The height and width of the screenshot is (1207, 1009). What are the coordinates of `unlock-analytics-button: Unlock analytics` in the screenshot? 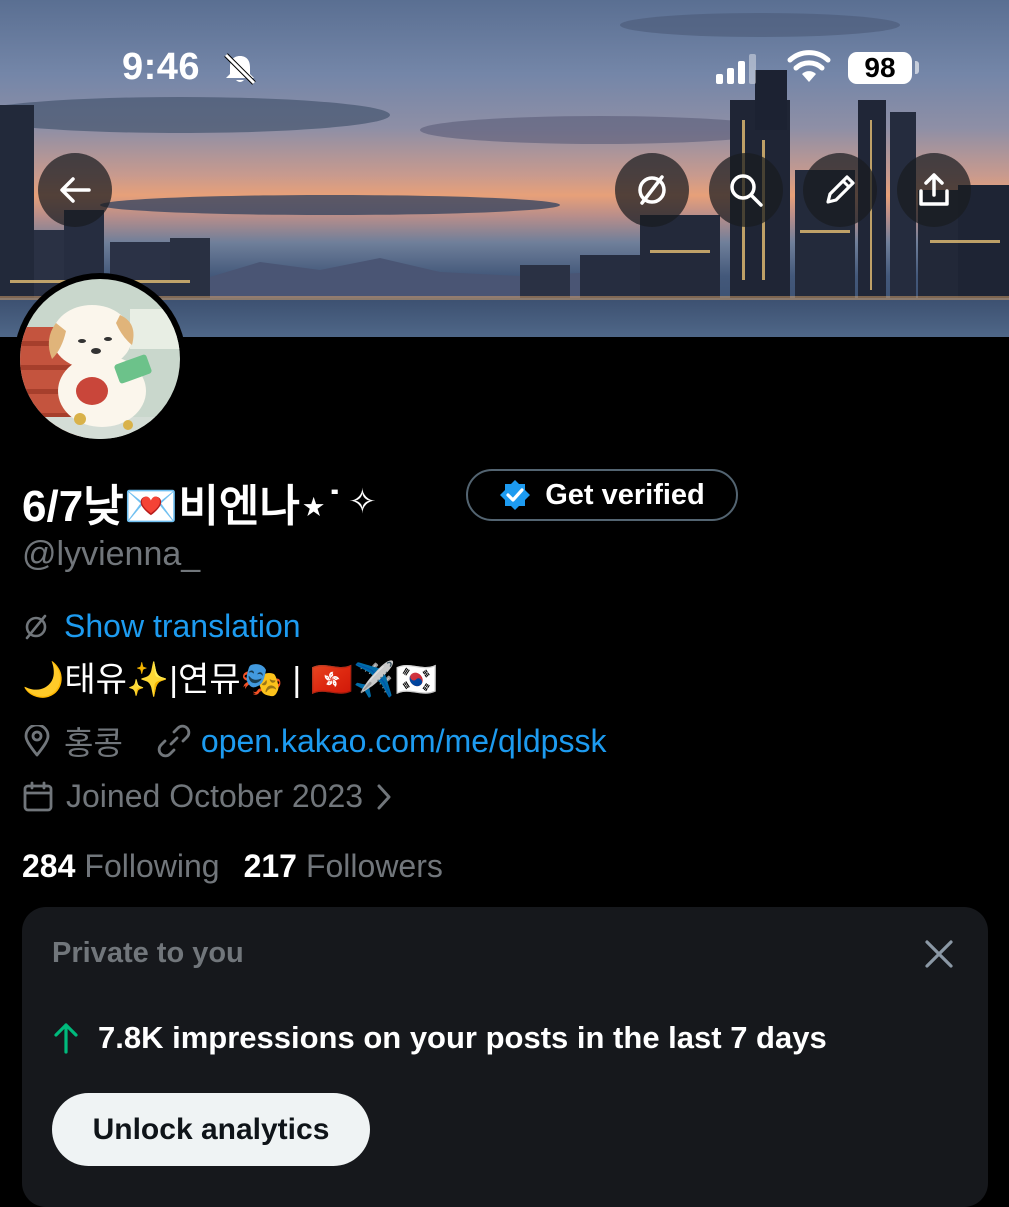 It's located at (211, 1129).